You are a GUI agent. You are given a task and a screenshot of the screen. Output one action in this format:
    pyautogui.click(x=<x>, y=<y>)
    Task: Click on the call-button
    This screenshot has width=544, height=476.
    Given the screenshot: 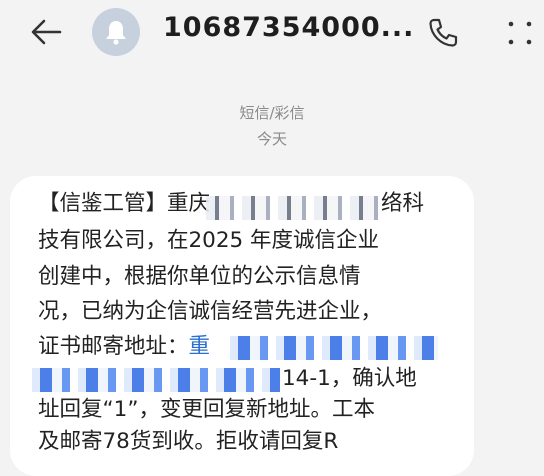 What is the action you would take?
    pyautogui.click(x=443, y=33)
    